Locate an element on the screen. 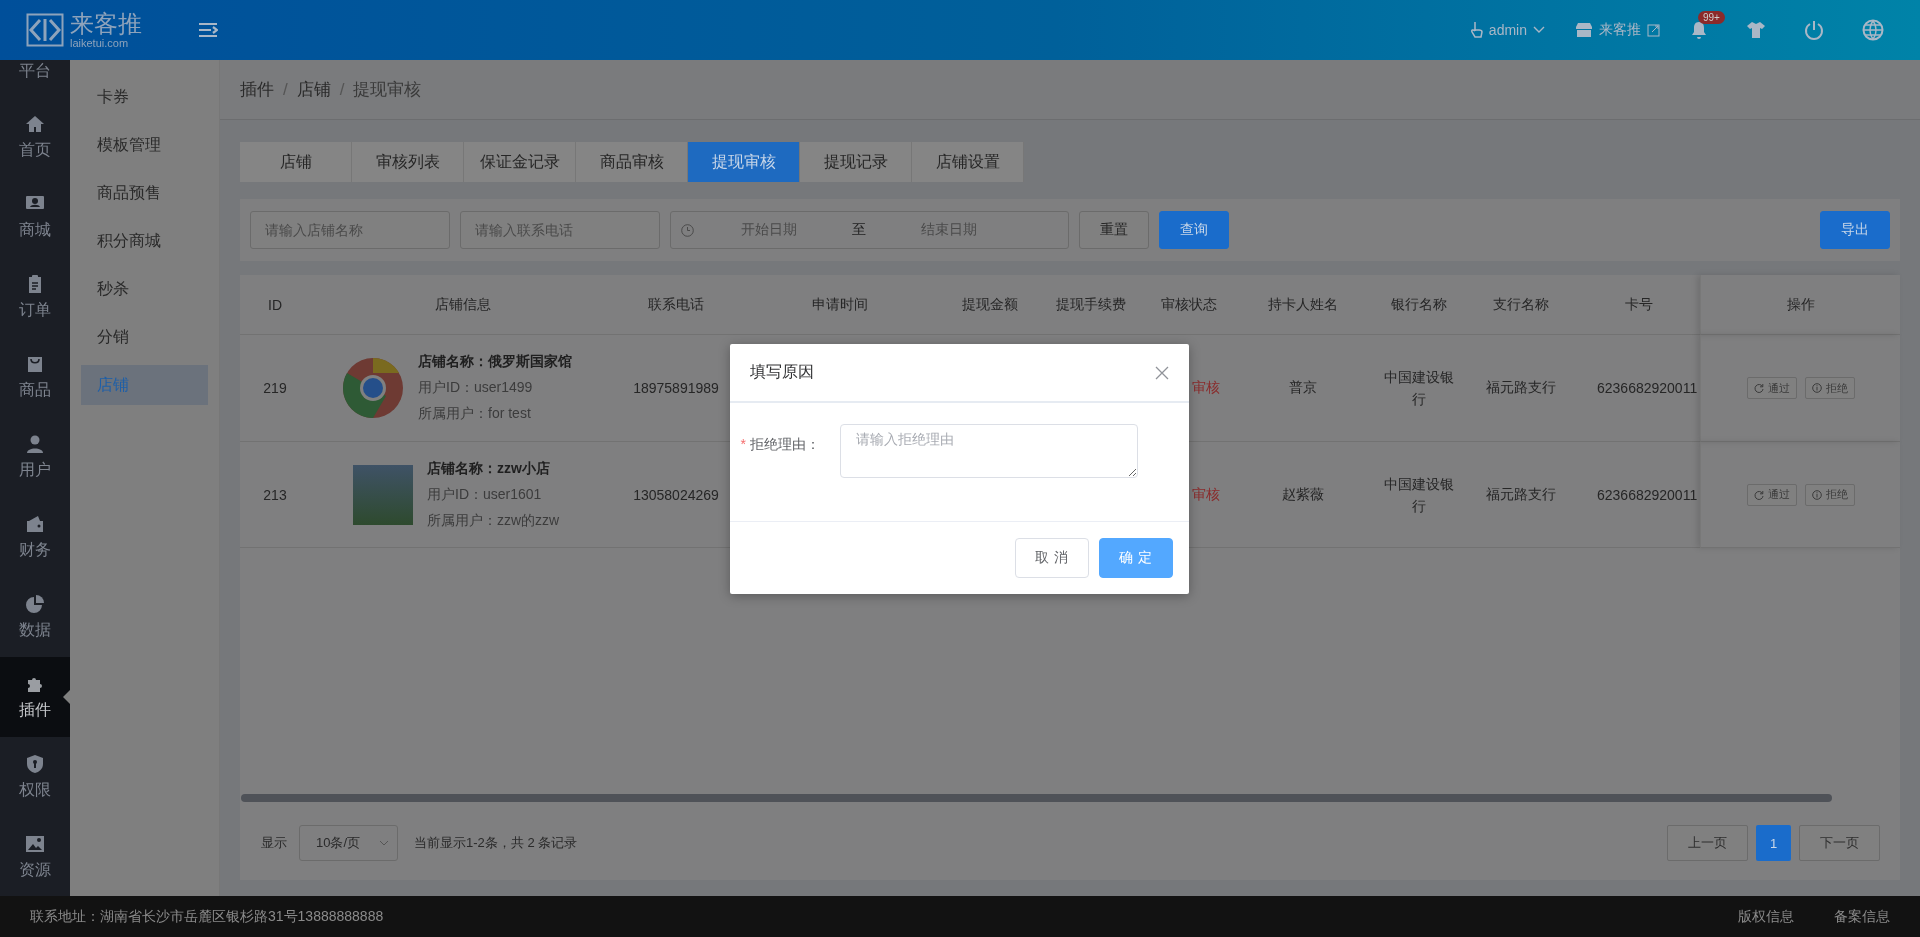 This screenshot has height=937, width=1920. submenu-item: 积分商城 is located at coordinates (144, 241).